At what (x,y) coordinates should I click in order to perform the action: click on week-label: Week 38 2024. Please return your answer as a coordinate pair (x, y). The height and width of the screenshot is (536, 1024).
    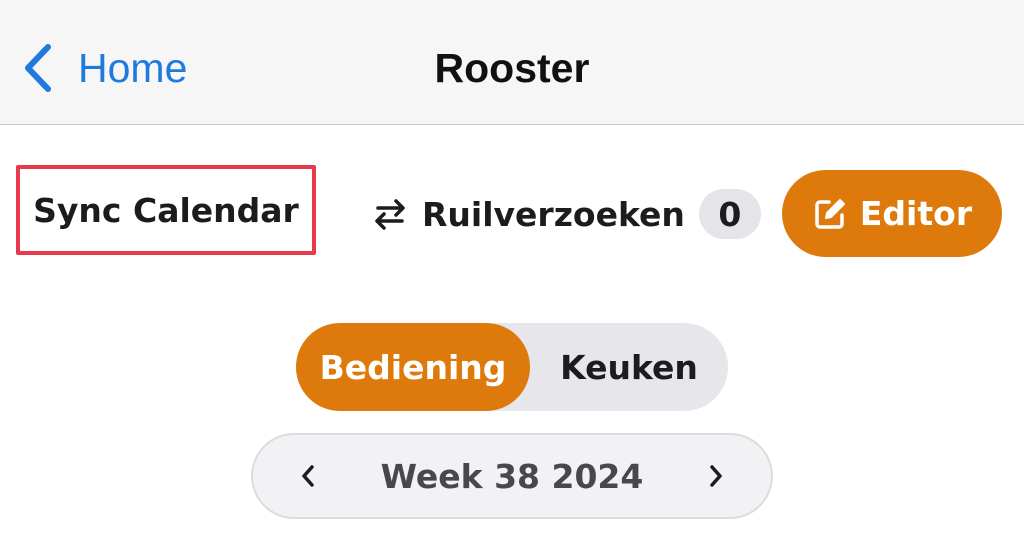
    Looking at the image, I should click on (512, 476).